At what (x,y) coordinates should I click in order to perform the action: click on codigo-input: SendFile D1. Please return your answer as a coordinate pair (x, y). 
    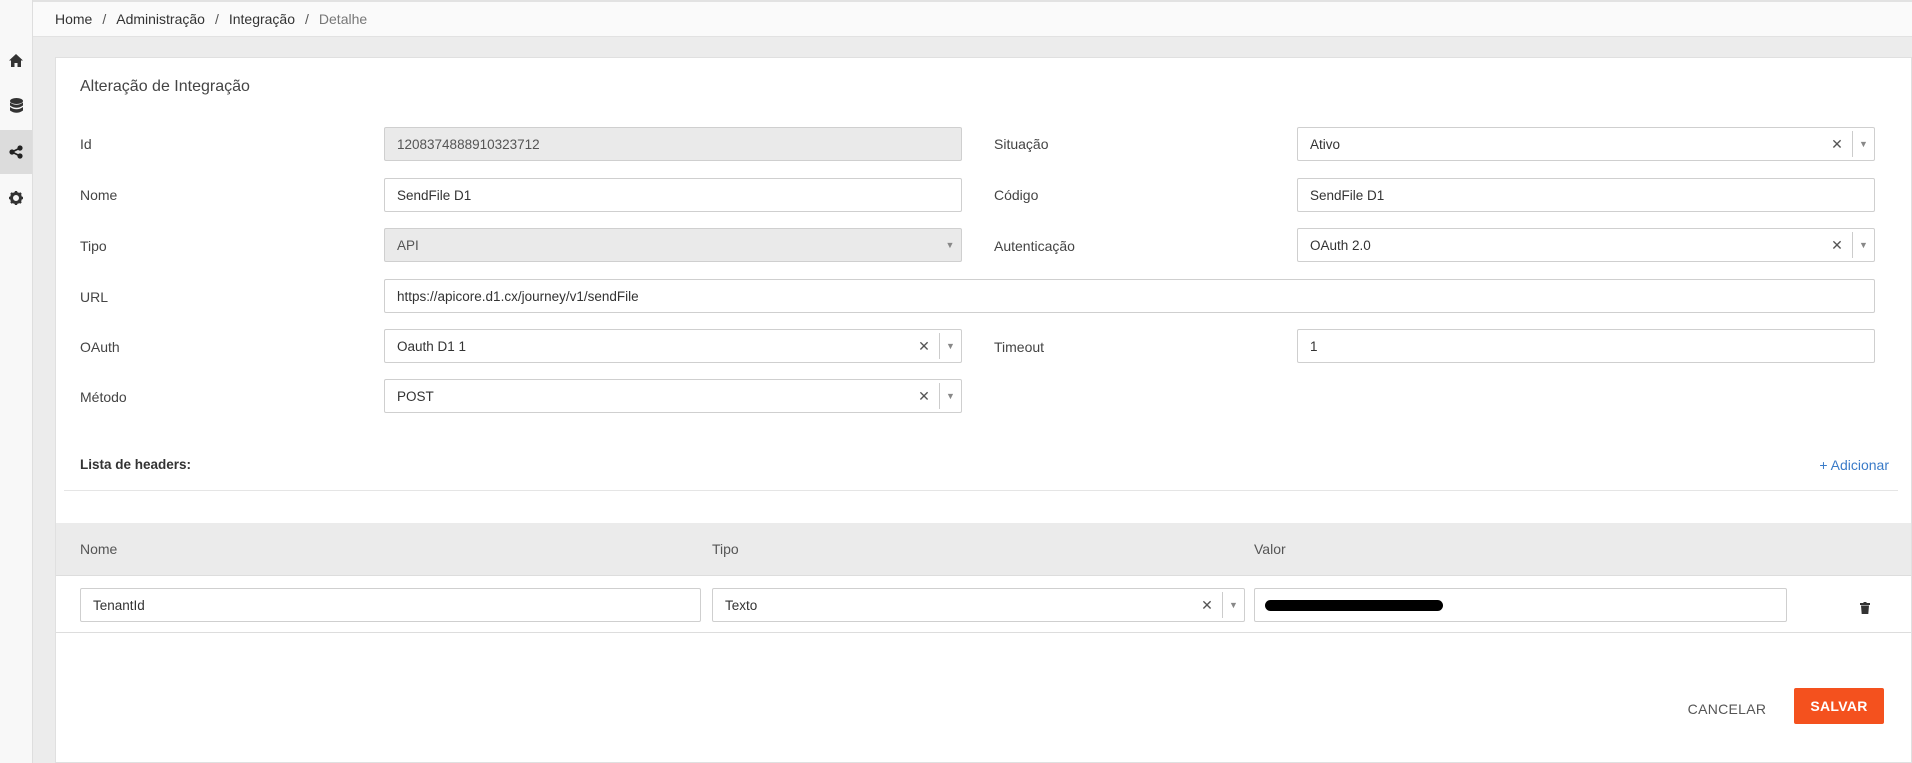
    Looking at the image, I should click on (1586, 195).